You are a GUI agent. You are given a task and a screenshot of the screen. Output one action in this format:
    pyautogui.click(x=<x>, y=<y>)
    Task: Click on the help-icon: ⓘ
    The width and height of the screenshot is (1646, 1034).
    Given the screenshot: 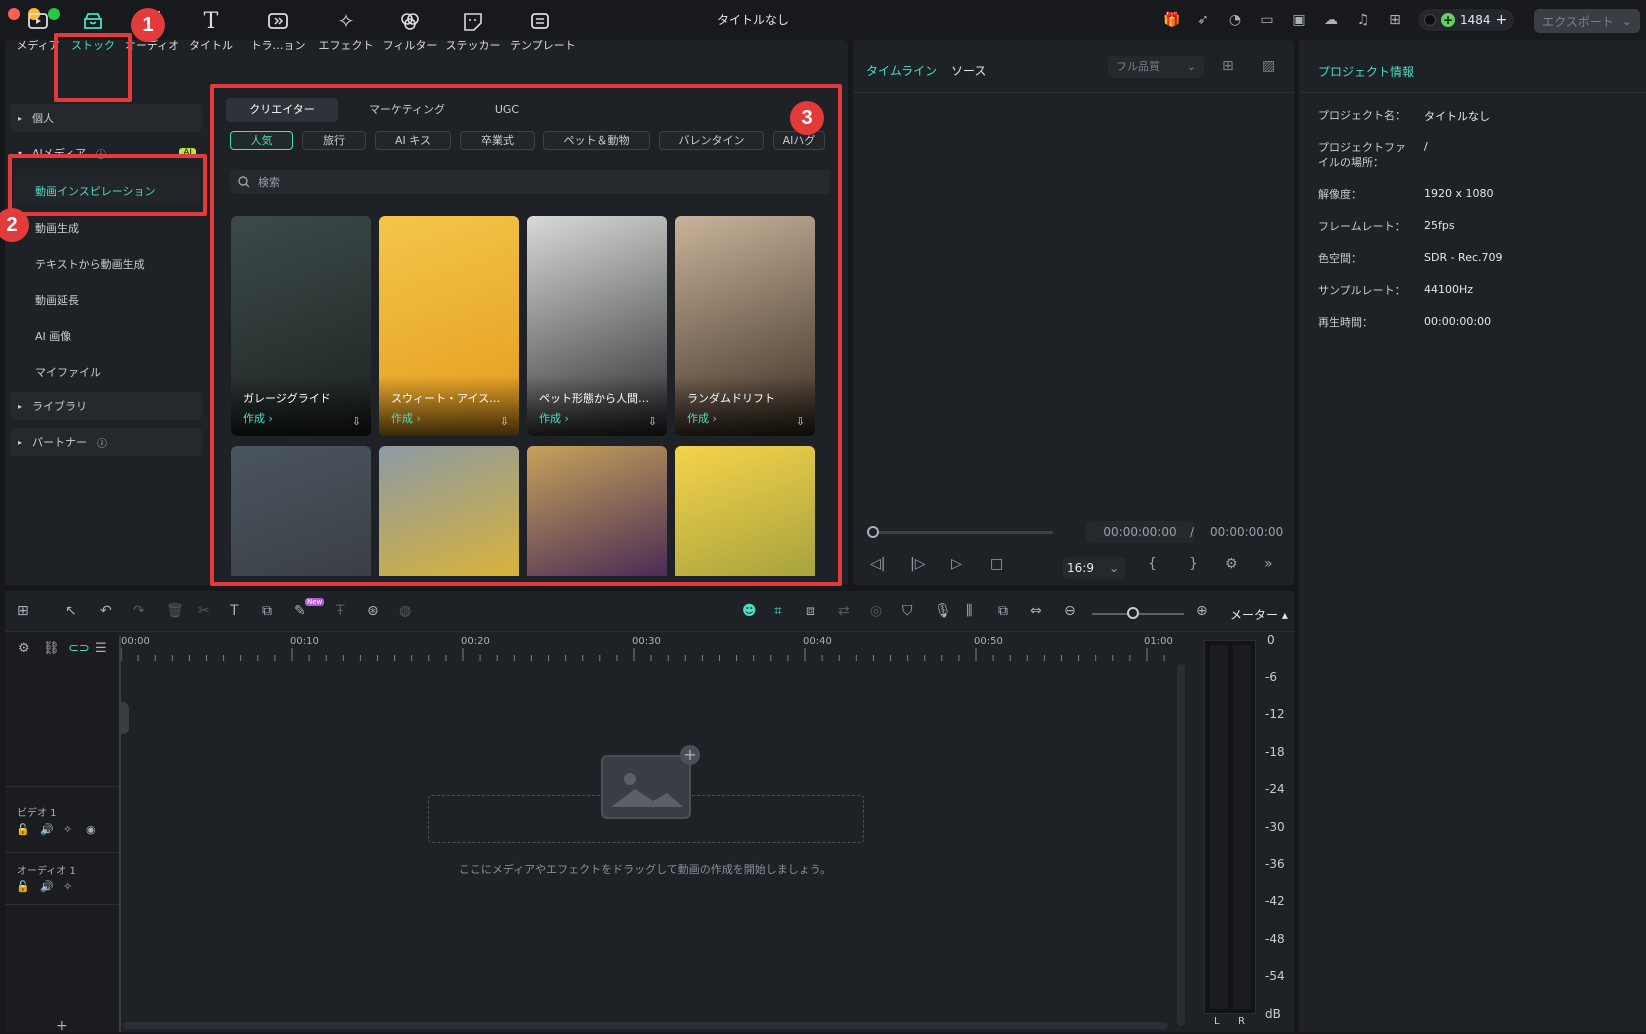 What is the action you would take?
    pyautogui.click(x=102, y=442)
    